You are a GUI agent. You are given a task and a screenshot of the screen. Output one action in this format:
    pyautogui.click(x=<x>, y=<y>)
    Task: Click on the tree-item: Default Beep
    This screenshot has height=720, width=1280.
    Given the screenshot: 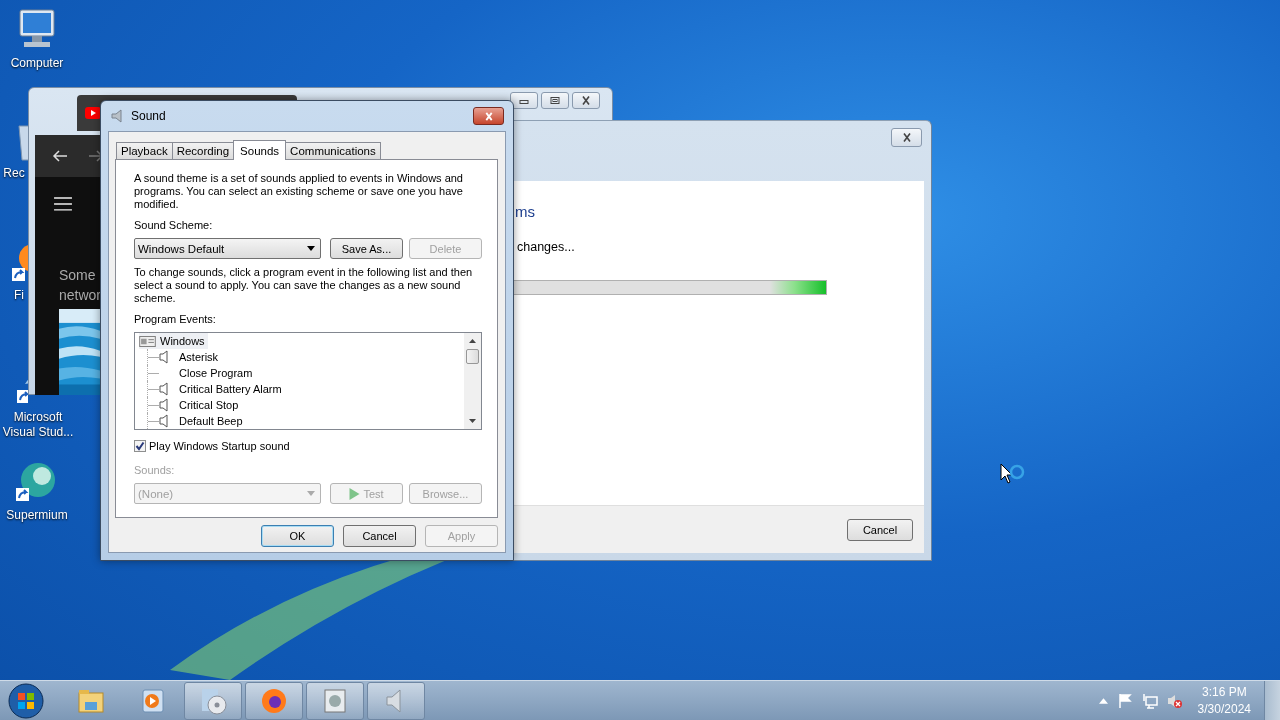 What is the action you would take?
    pyautogui.click(x=301, y=421)
    